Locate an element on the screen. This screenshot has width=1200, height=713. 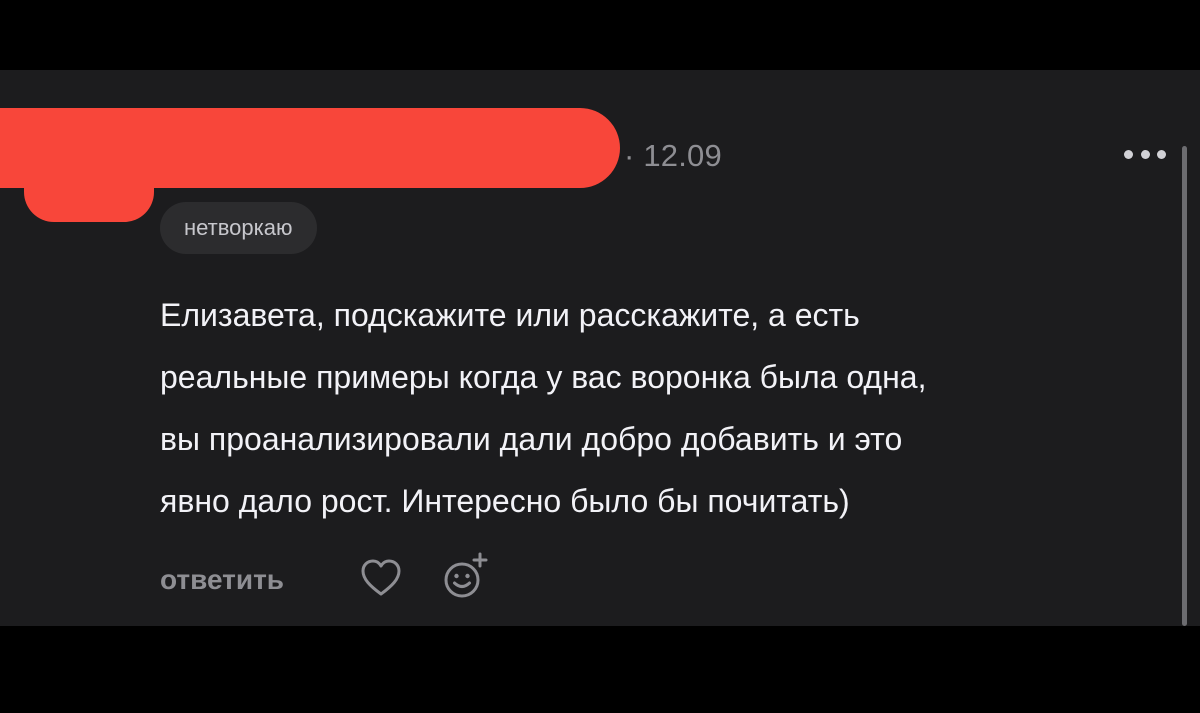
scrollbar is located at coordinates (1184, 386).